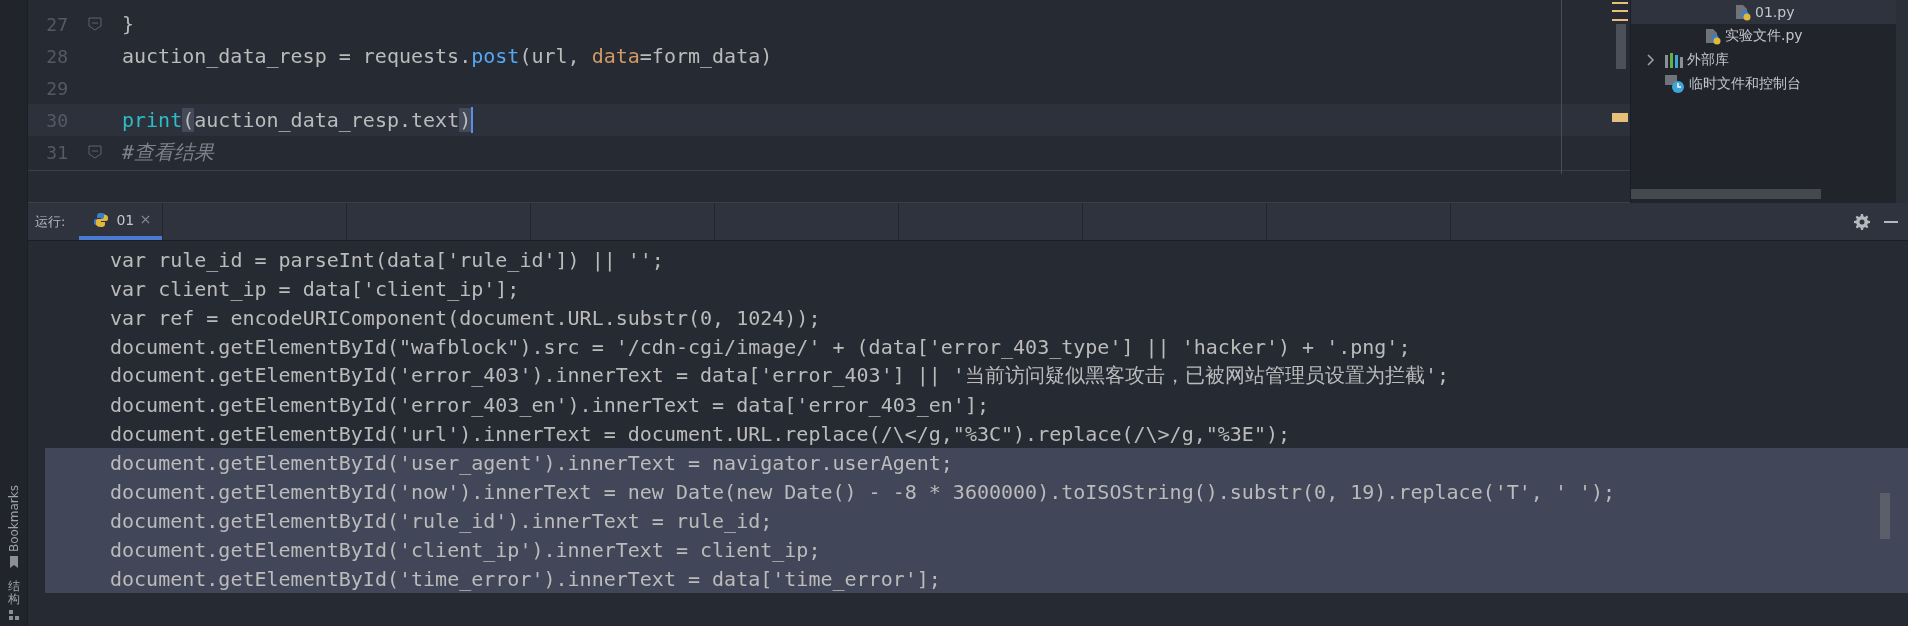  What do you see at coordinates (1763, 12) in the screenshot?
I see `tree-item: 01.py` at bounding box center [1763, 12].